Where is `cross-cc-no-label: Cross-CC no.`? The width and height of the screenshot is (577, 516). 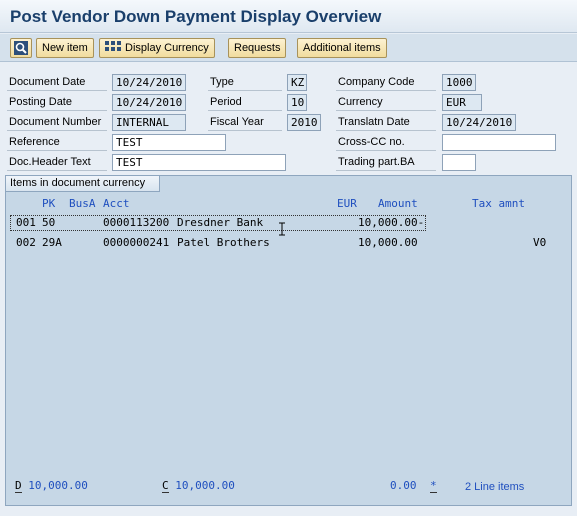
cross-cc-no-label: Cross-CC no. is located at coordinates (386, 142).